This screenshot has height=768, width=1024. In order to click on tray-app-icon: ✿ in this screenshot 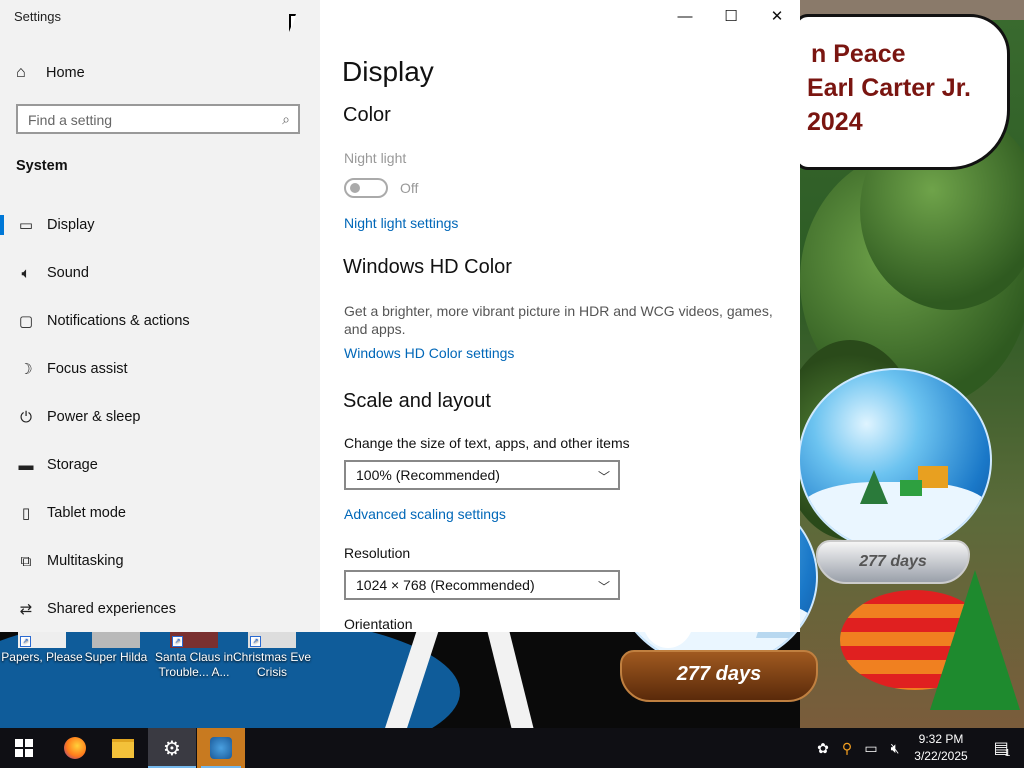, I will do `click(823, 748)`.